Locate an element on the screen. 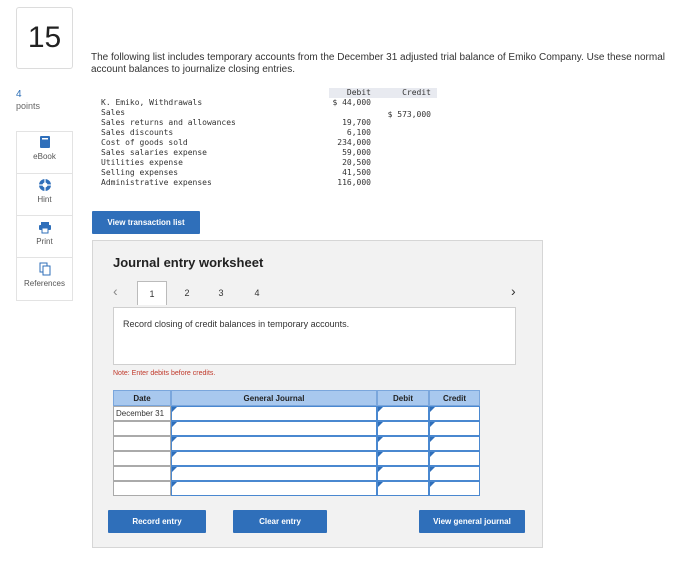 The width and height of the screenshot is (700, 583). table-row: Selling expenses 41,500 is located at coordinates (268, 173).